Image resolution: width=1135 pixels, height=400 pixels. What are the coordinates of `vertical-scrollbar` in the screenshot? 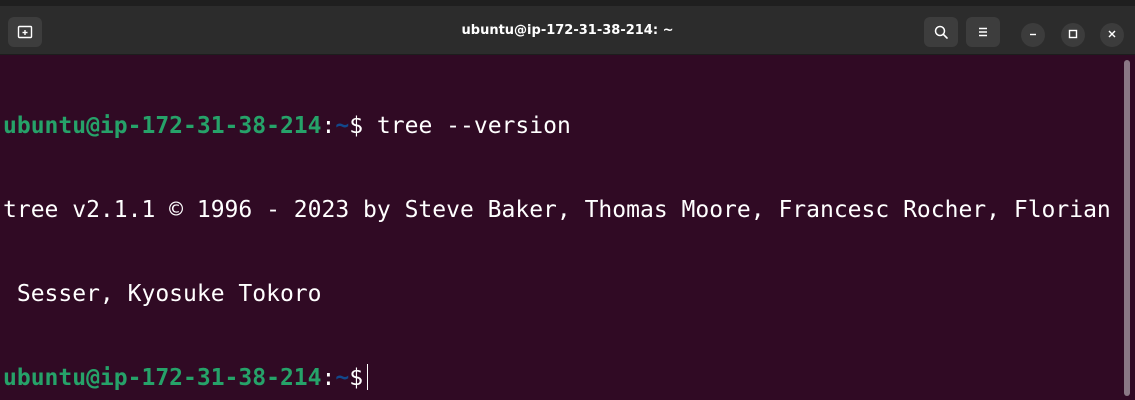 It's located at (1126, 228).